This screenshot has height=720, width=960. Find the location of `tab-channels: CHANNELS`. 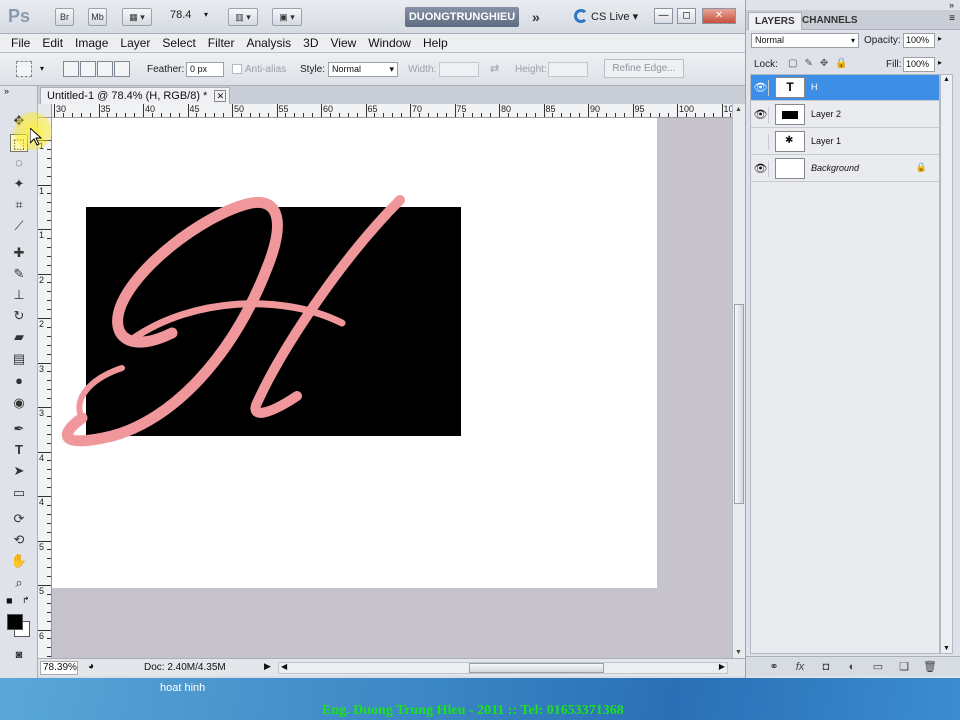

tab-channels: CHANNELS is located at coordinates (830, 21).